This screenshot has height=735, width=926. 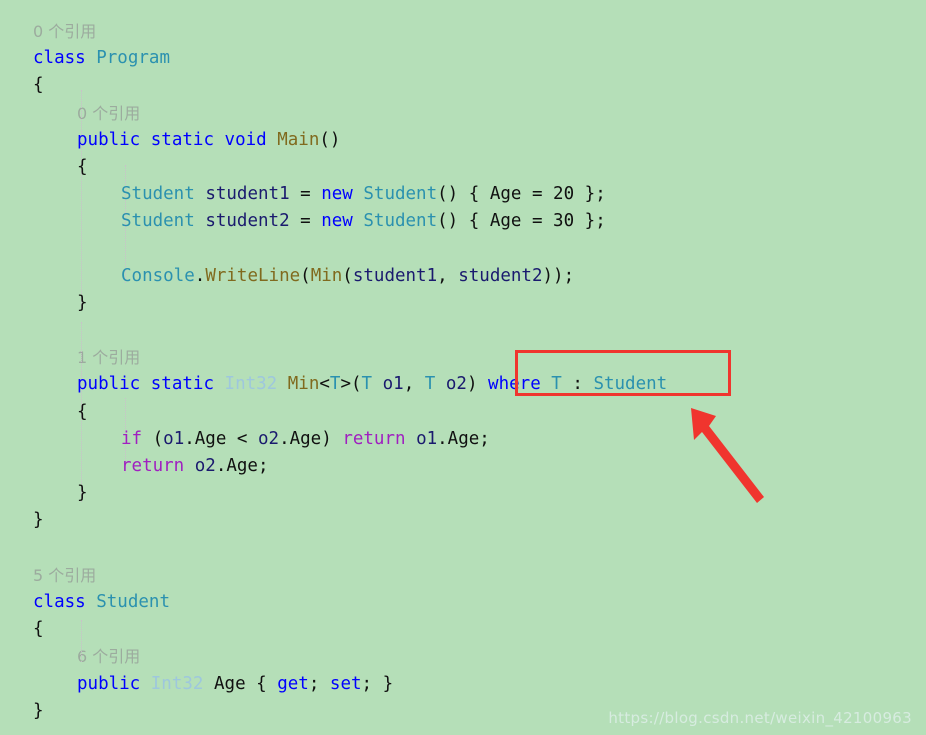 What do you see at coordinates (261, 683) in the screenshot?
I see `accessor-open: {` at bounding box center [261, 683].